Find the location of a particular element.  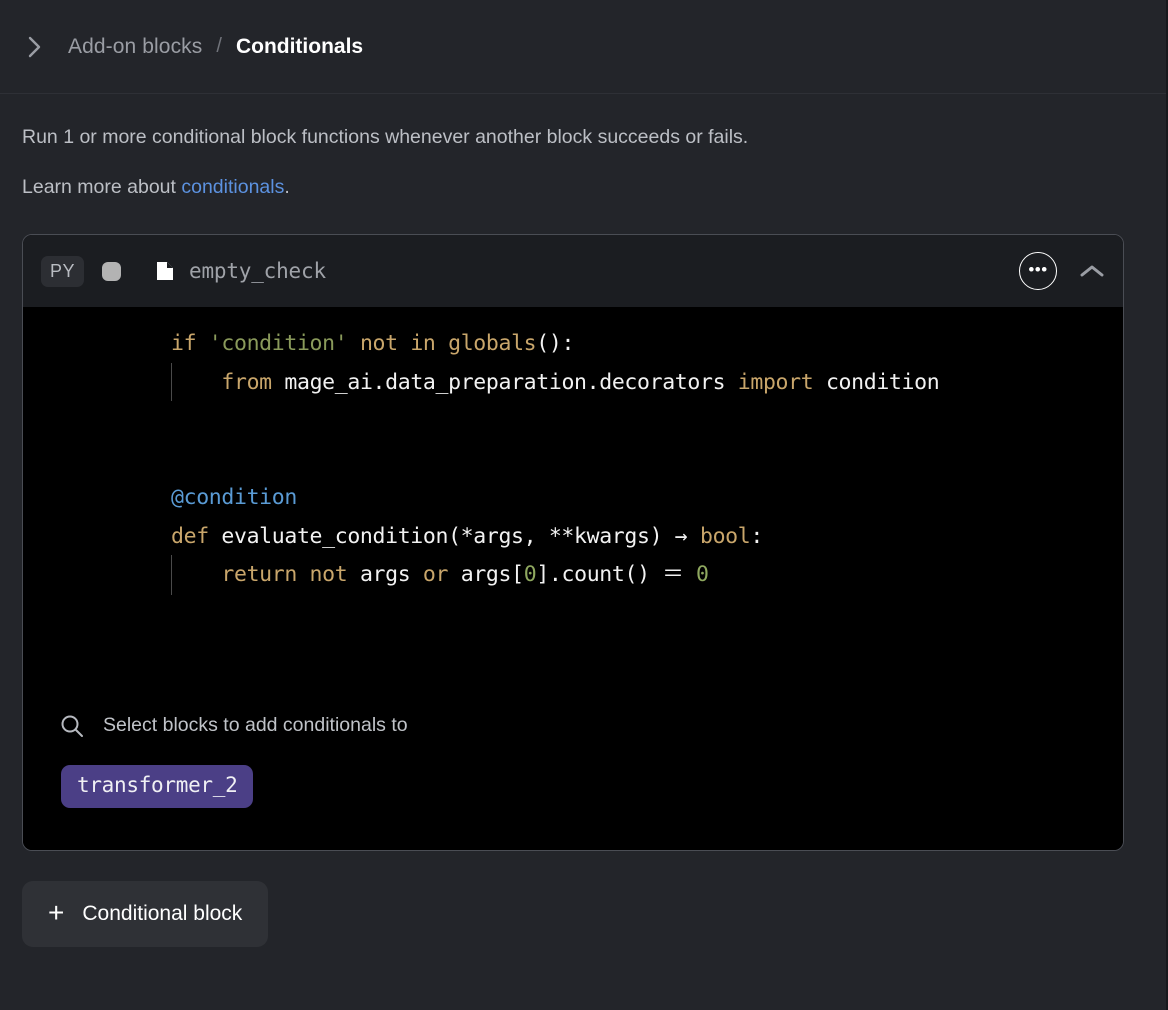

code-token: from is located at coordinates (253, 382).